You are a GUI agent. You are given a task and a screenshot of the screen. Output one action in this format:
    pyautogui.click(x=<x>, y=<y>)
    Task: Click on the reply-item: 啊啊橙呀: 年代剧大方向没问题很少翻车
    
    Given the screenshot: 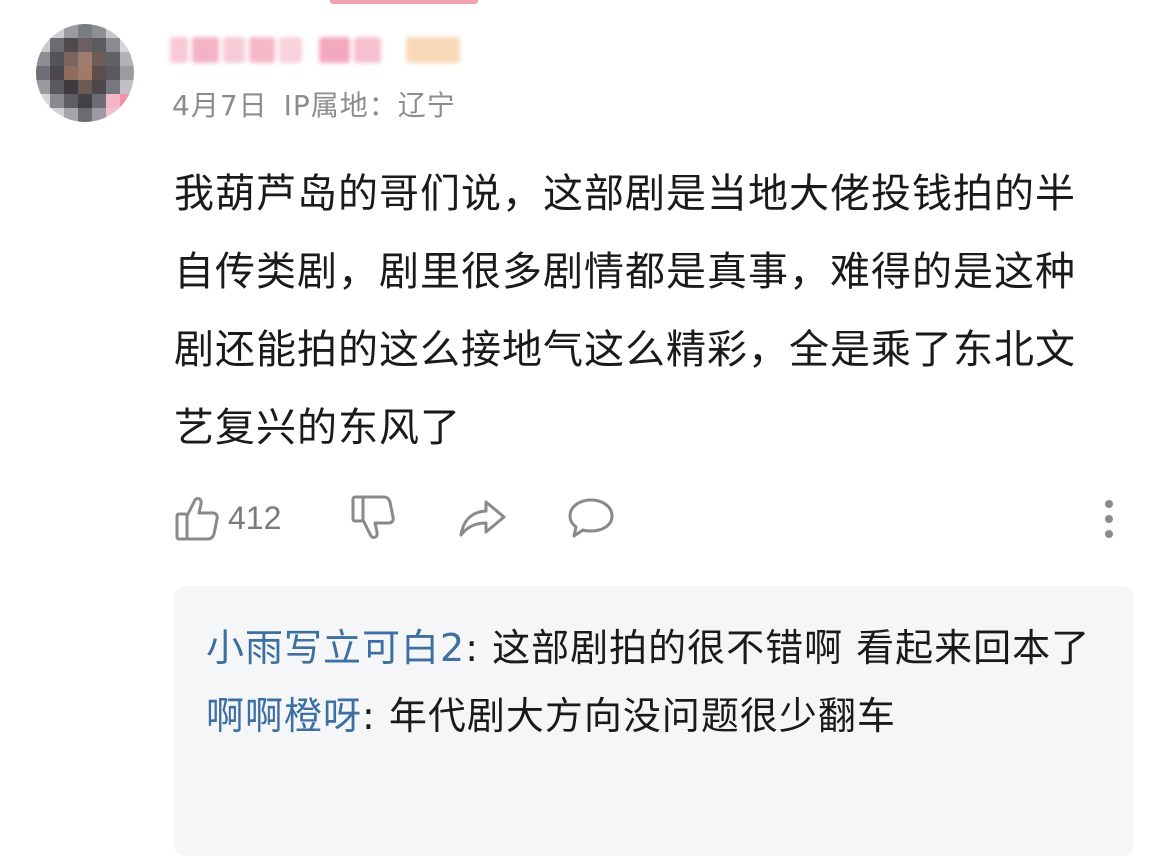 What is the action you would take?
    pyautogui.click(x=654, y=716)
    